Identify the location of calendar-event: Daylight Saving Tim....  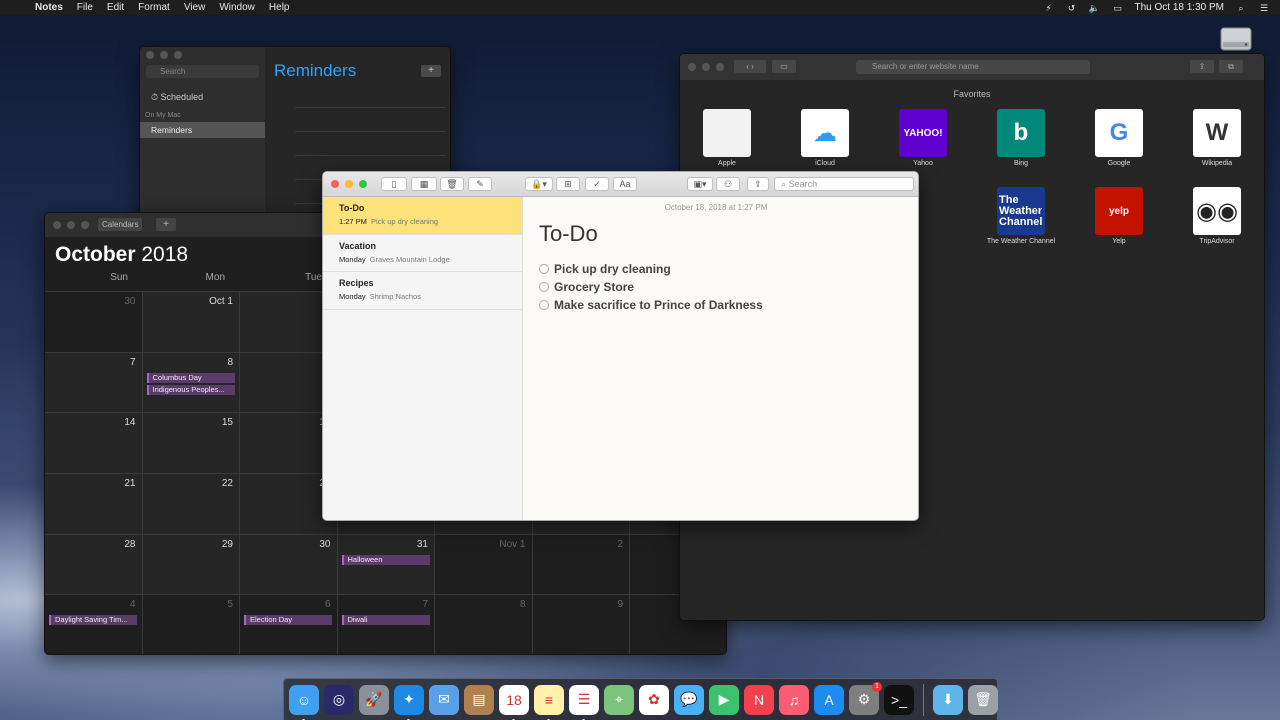
(93, 620).